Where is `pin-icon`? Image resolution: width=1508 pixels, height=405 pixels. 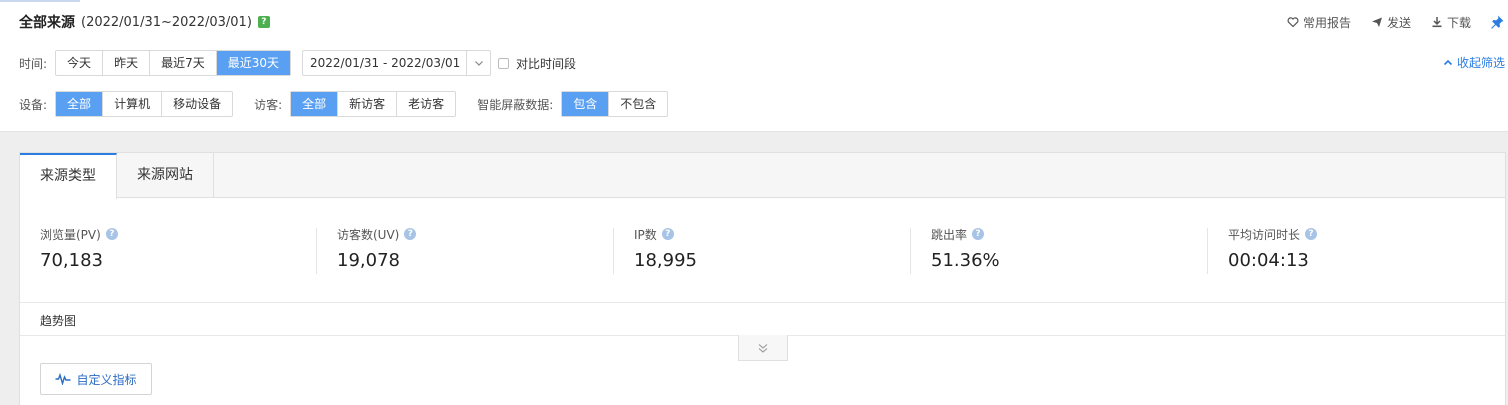 pin-icon is located at coordinates (1497, 22).